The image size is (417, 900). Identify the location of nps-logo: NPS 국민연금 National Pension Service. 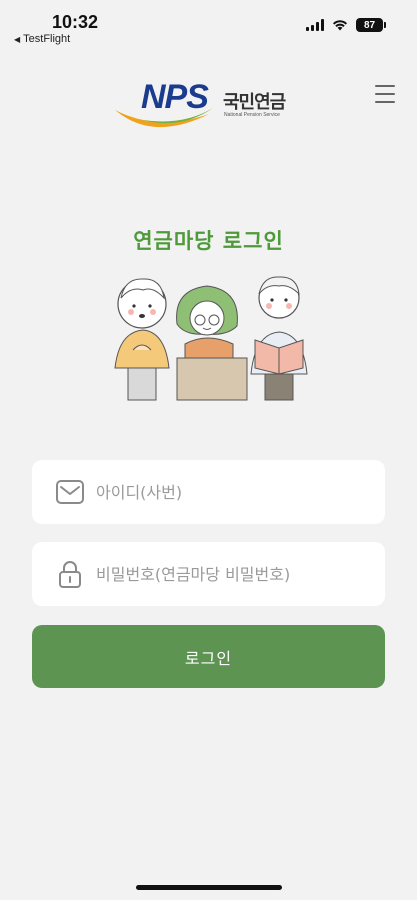
(208, 104).